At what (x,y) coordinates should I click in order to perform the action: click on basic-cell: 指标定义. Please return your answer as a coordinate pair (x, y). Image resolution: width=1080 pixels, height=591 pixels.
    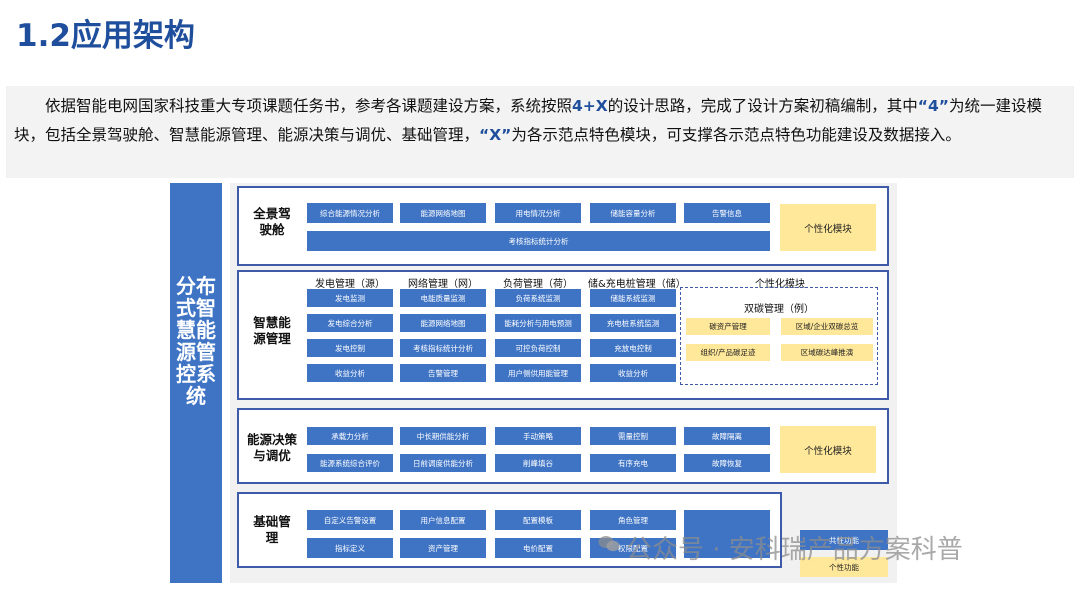
    Looking at the image, I should click on (350, 548).